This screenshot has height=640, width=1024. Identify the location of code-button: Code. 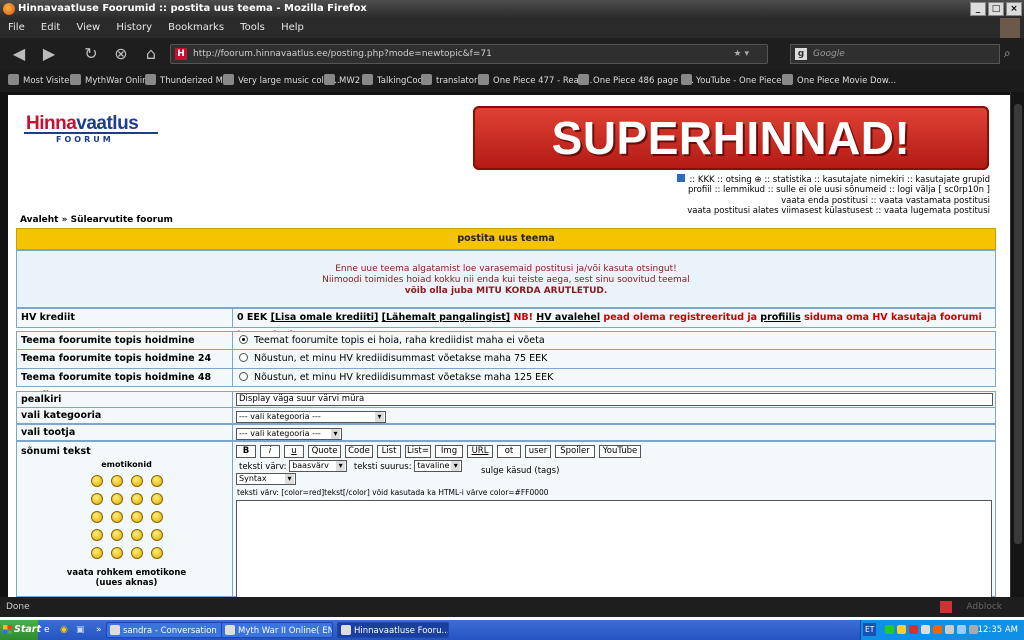
(359, 451).